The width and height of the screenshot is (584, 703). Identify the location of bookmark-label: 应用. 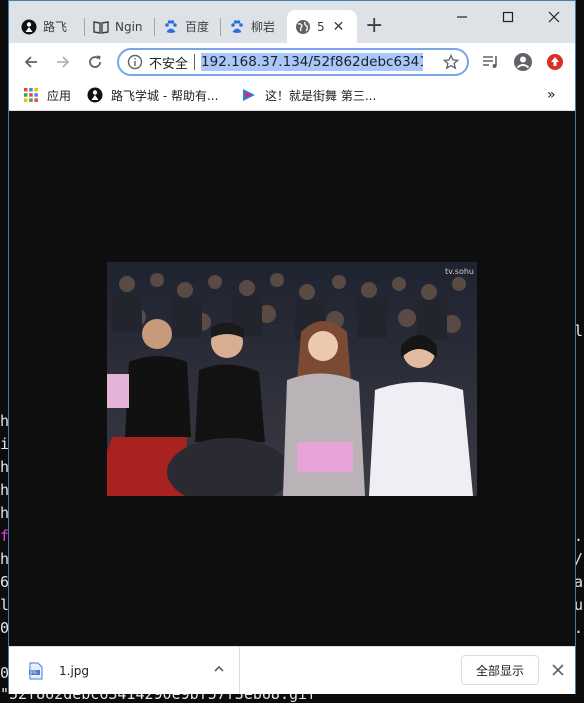
(59, 95).